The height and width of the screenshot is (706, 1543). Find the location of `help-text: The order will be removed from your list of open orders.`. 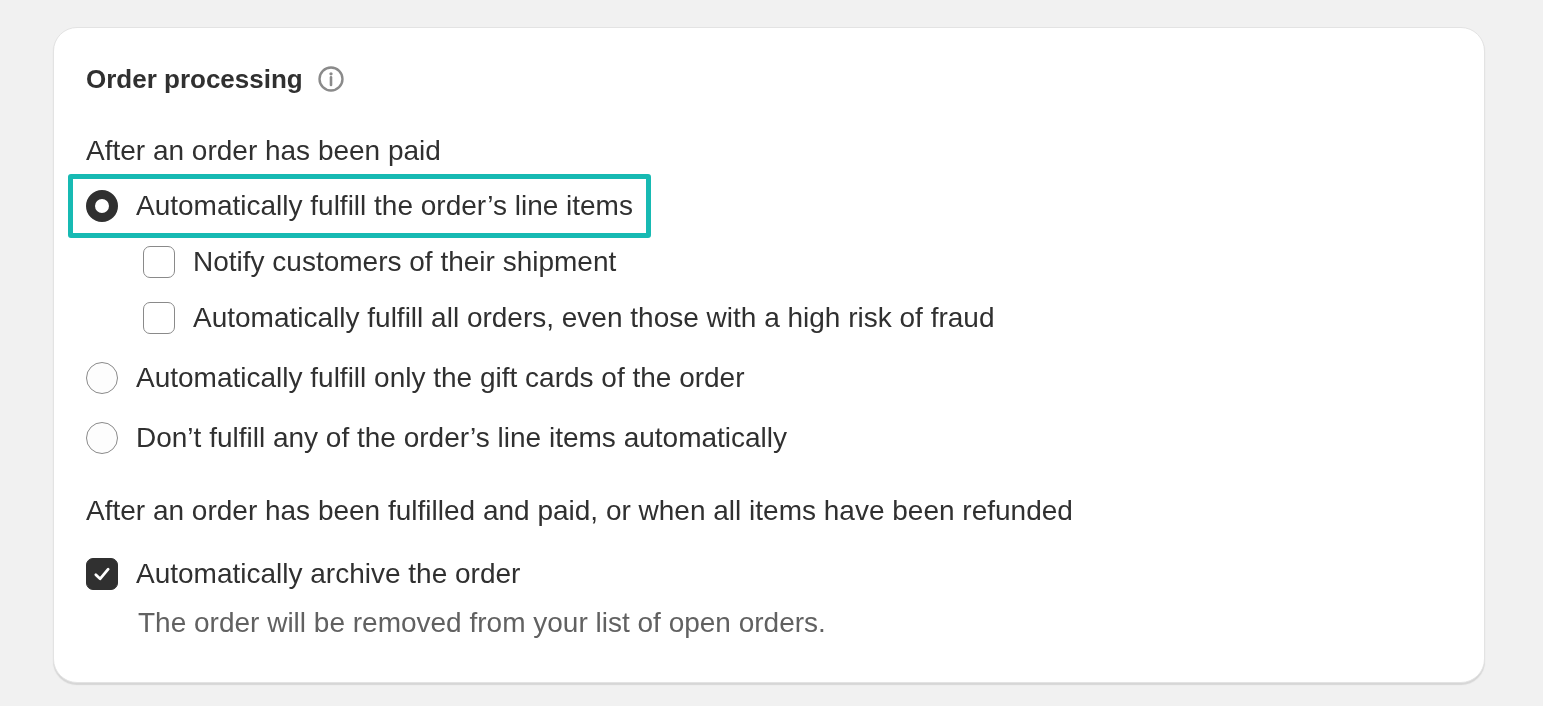

help-text: The order will be removed from your list of open orders. is located at coordinates (482, 623).